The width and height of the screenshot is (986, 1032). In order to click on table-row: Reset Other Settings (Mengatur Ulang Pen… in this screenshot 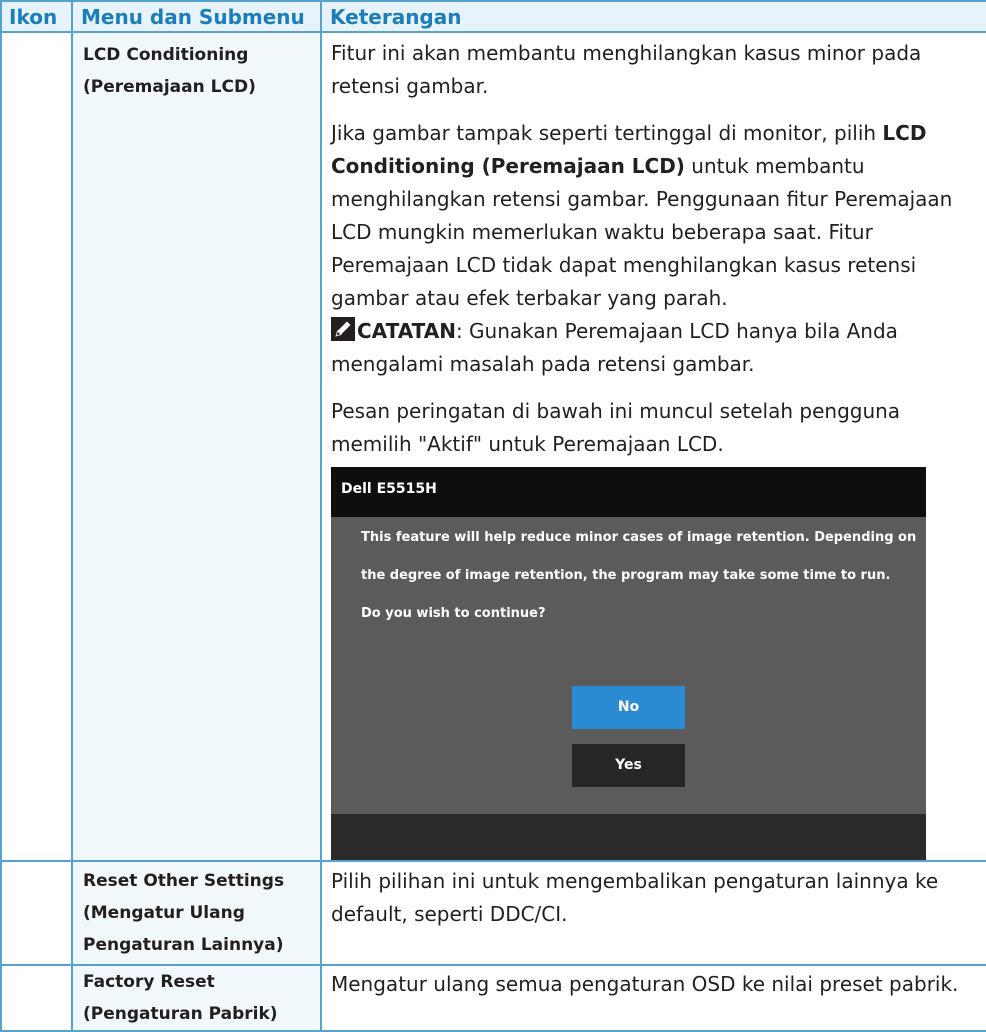, I will do `click(493, 913)`.